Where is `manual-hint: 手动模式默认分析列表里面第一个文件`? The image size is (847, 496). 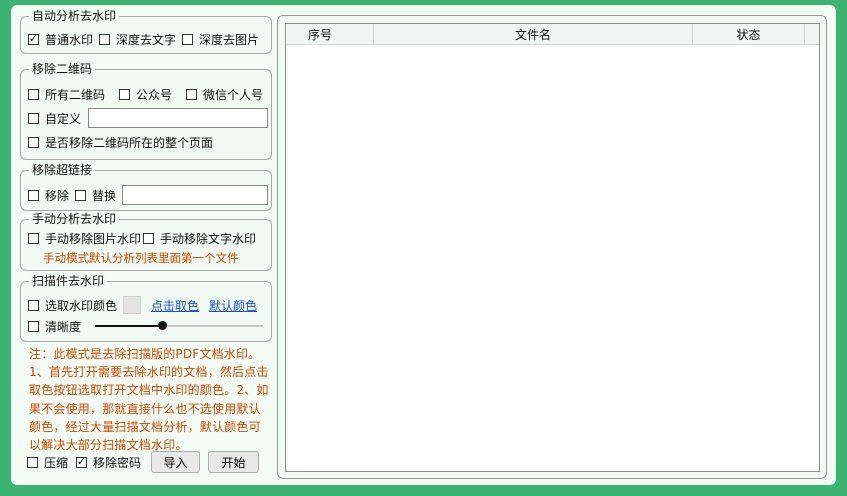 manual-hint: 手动模式默认分析列表里面第一个文件 is located at coordinates (141, 258).